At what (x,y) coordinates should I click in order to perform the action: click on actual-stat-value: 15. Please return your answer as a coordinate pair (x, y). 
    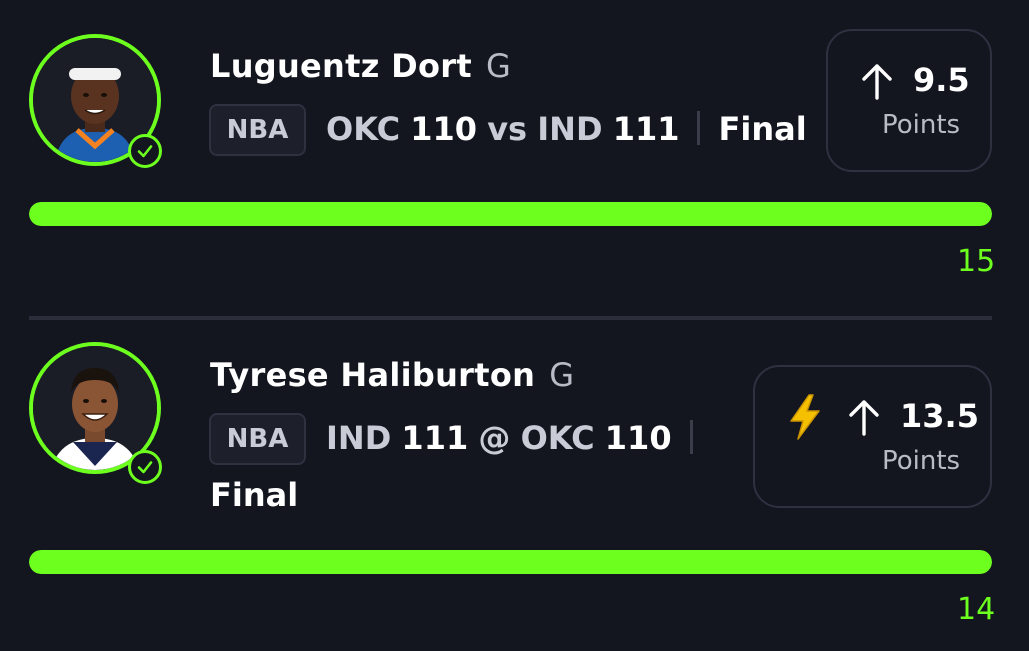
    Looking at the image, I should click on (976, 261).